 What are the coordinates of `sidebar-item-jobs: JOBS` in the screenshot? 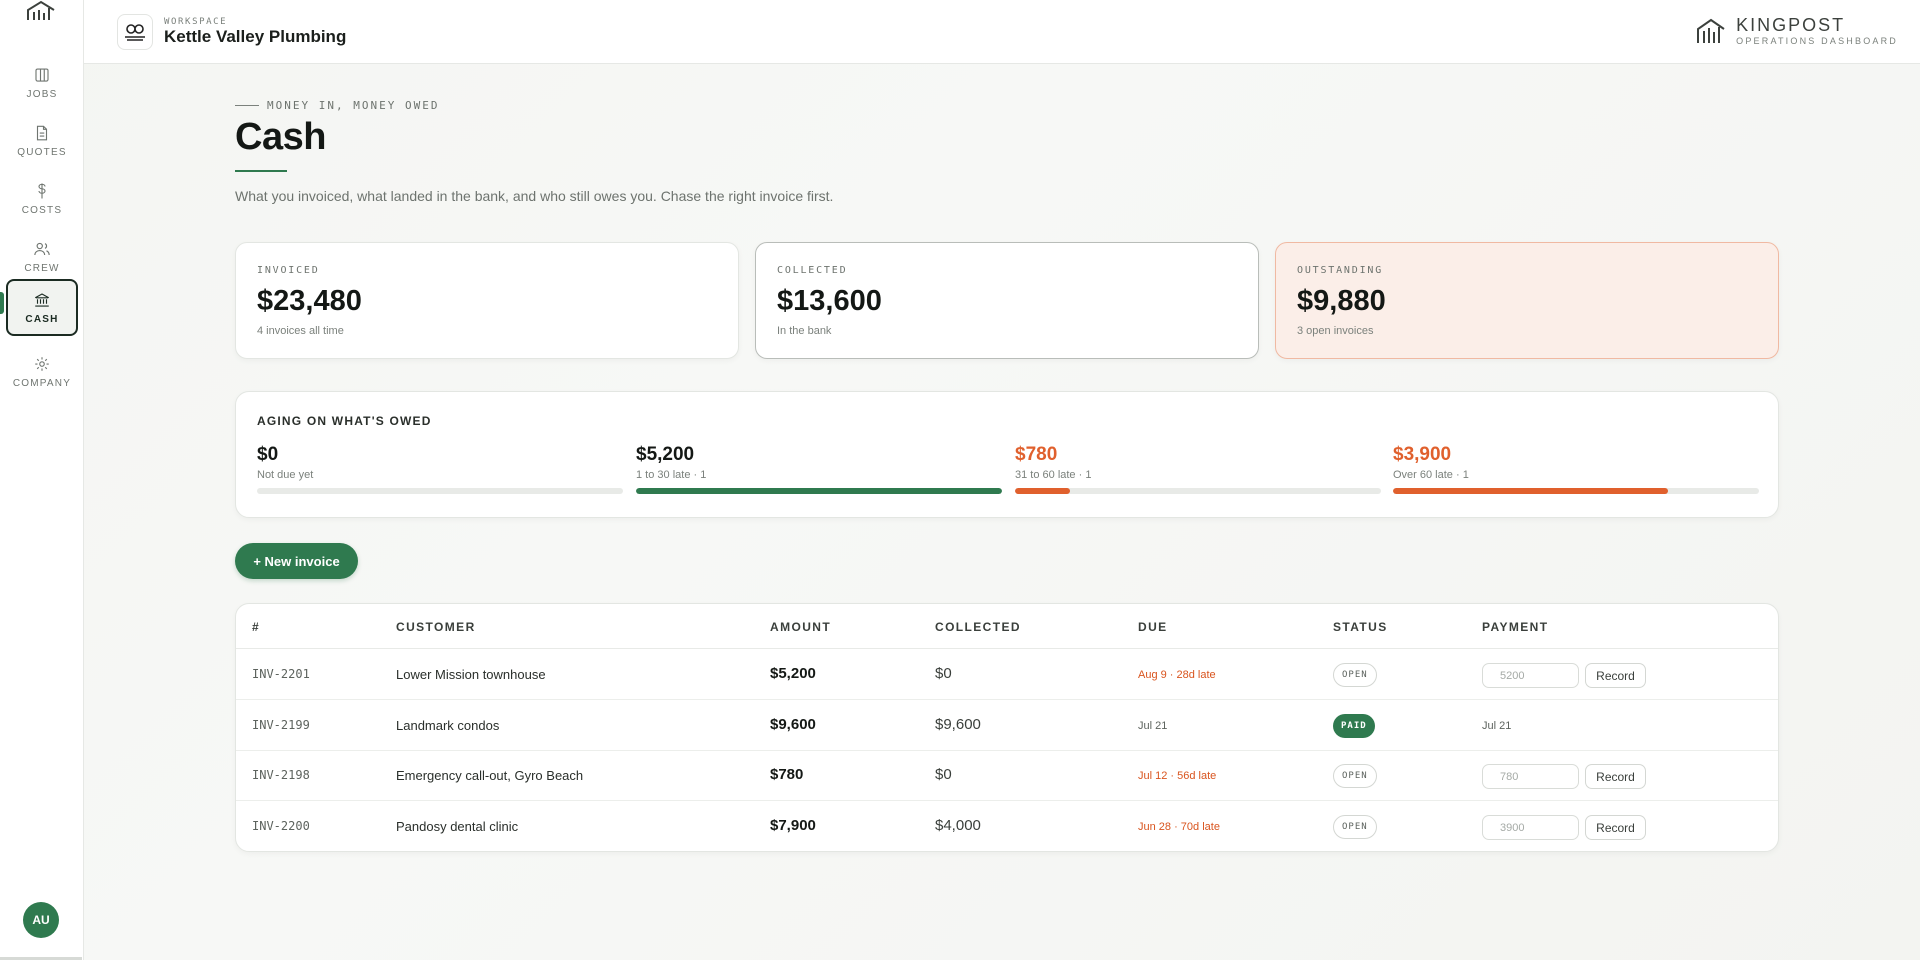 It's located at (42, 83).